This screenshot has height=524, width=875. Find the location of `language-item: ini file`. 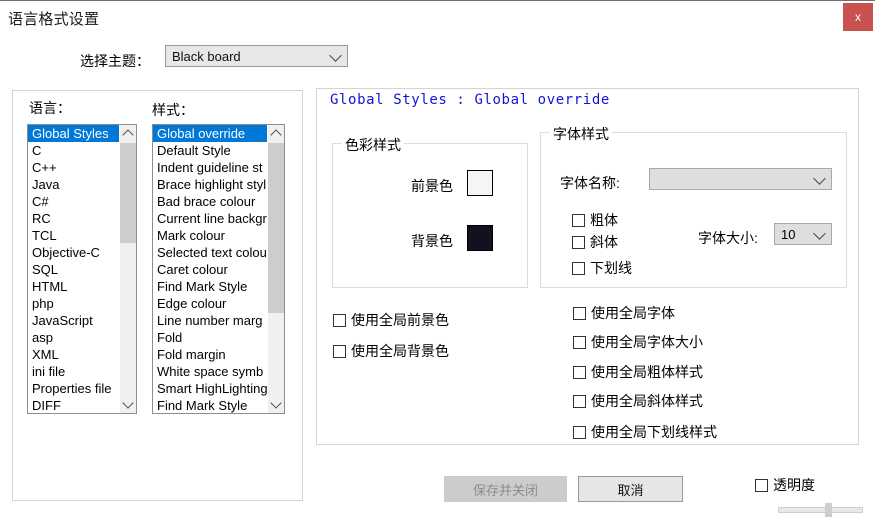

language-item: ini file is located at coordinates (73, 371).